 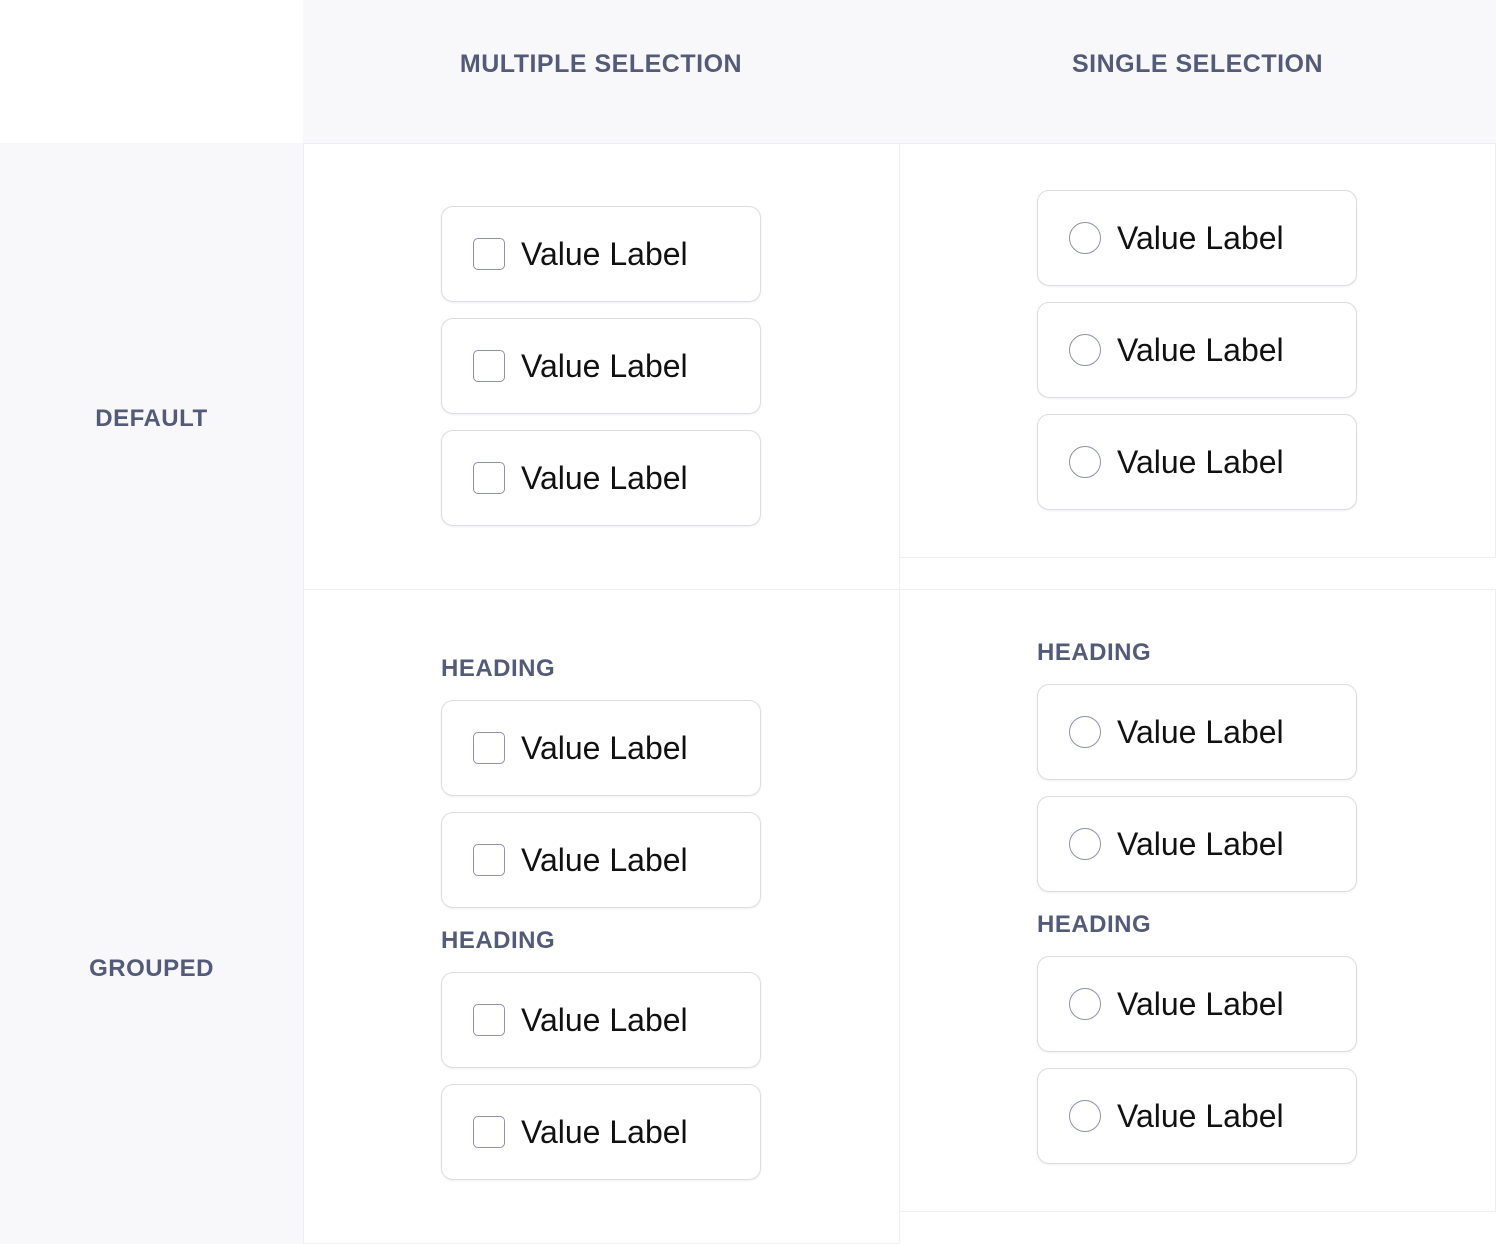 What do you see at coordinates (601, 64) in the screenshot?
I see `column-label-multiple-selection: MULTIPLE SELECTION` at bounding box center [601, 64].